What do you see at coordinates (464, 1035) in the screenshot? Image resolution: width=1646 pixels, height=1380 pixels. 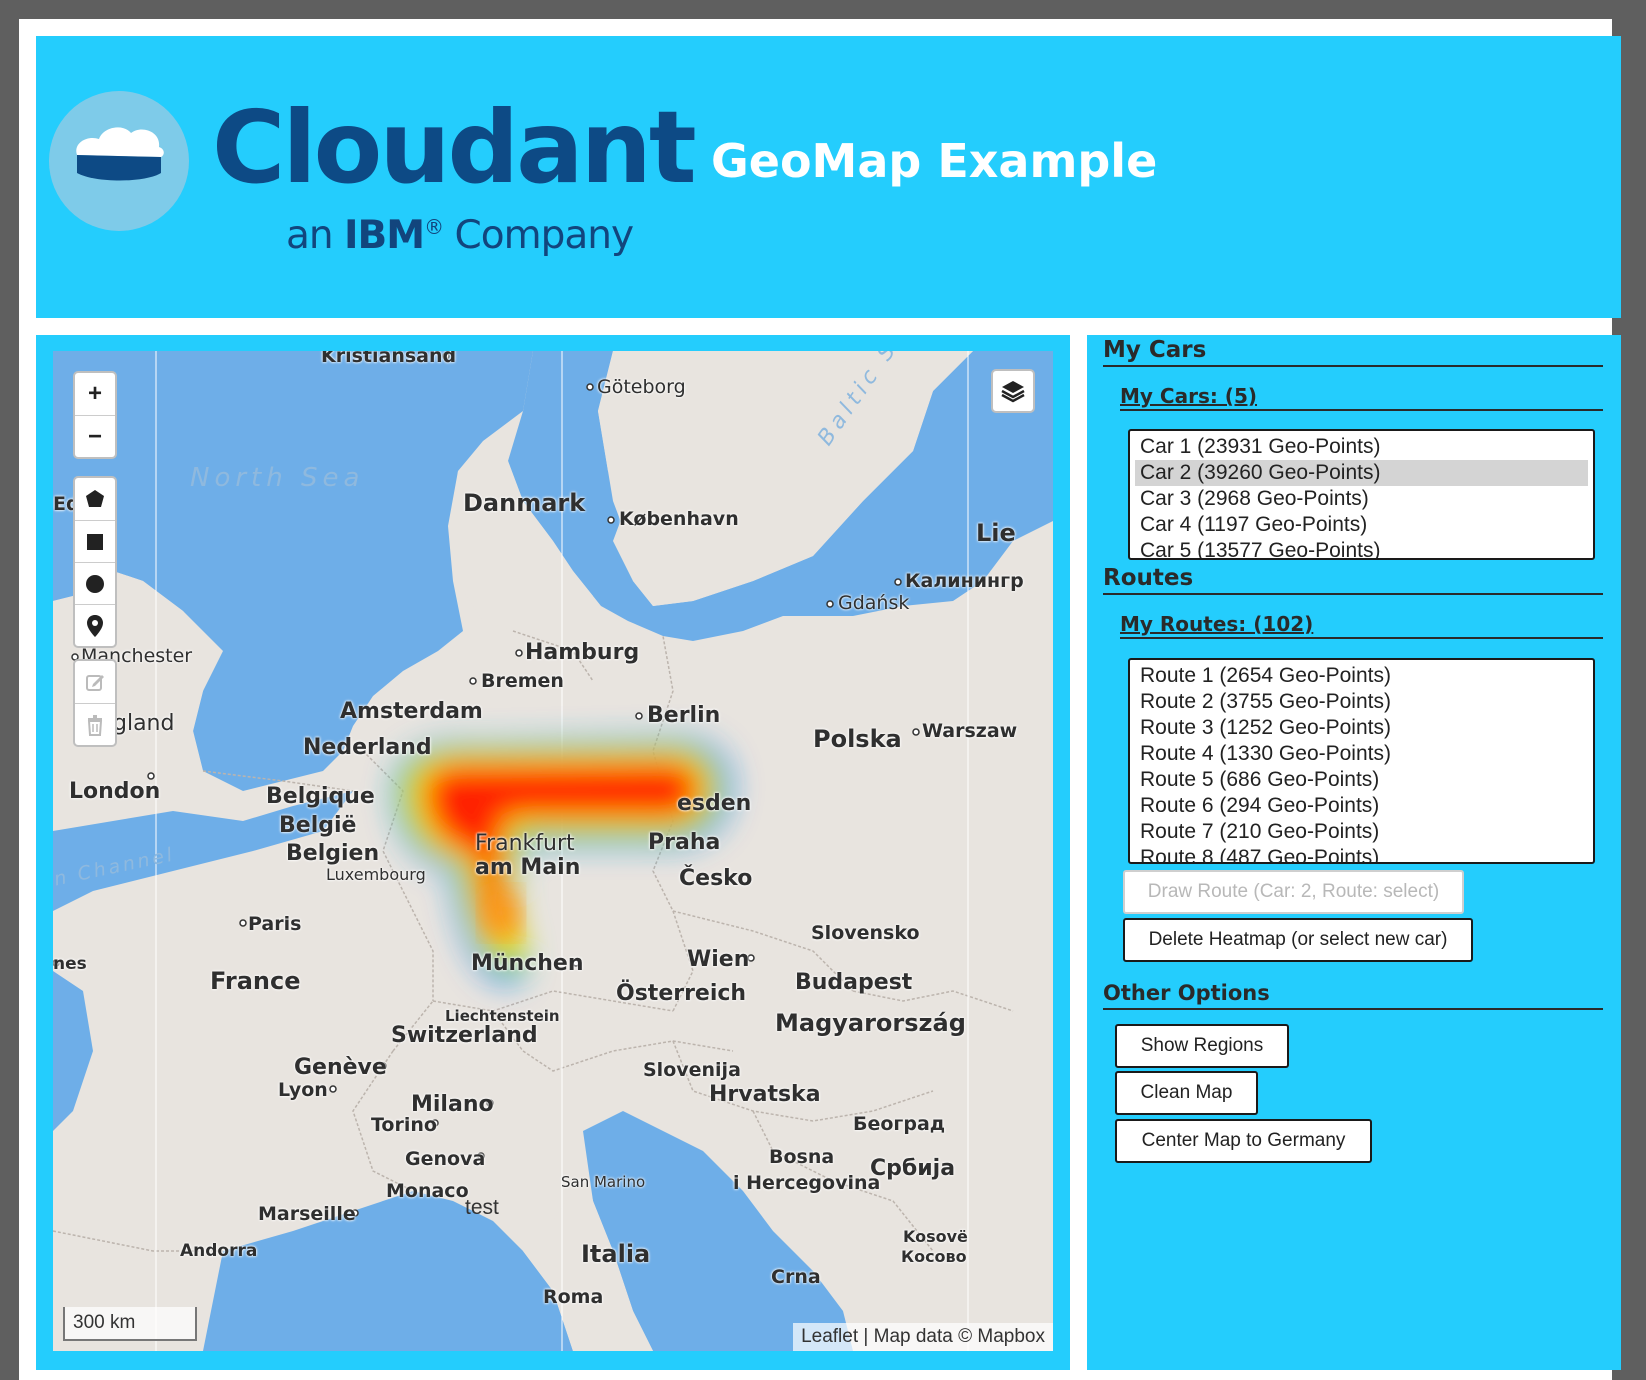 I see `map-label: Switzerland` at bounding box center [464, 1035].